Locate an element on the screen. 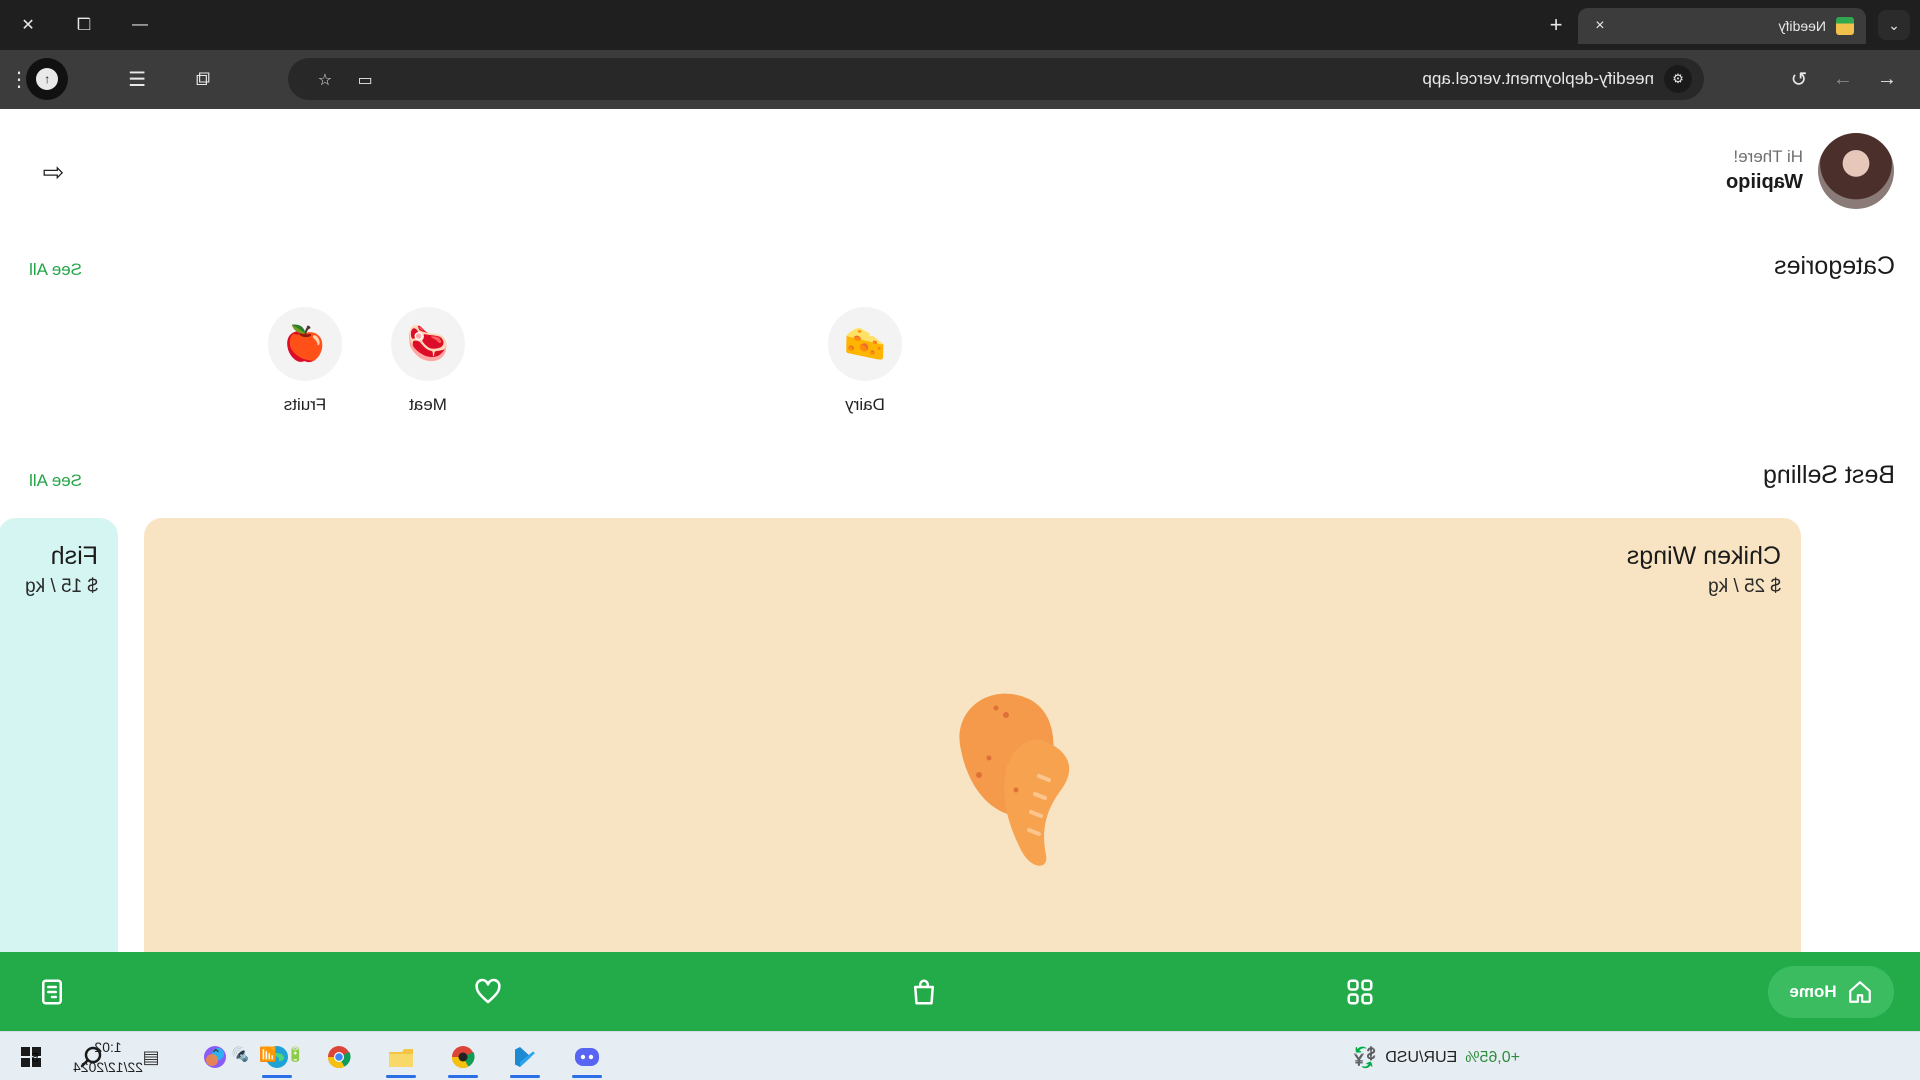 The height and width of the screenshot is (1080, 1920). extensions-icon: ⧉ is located at coordinates (203, 79).